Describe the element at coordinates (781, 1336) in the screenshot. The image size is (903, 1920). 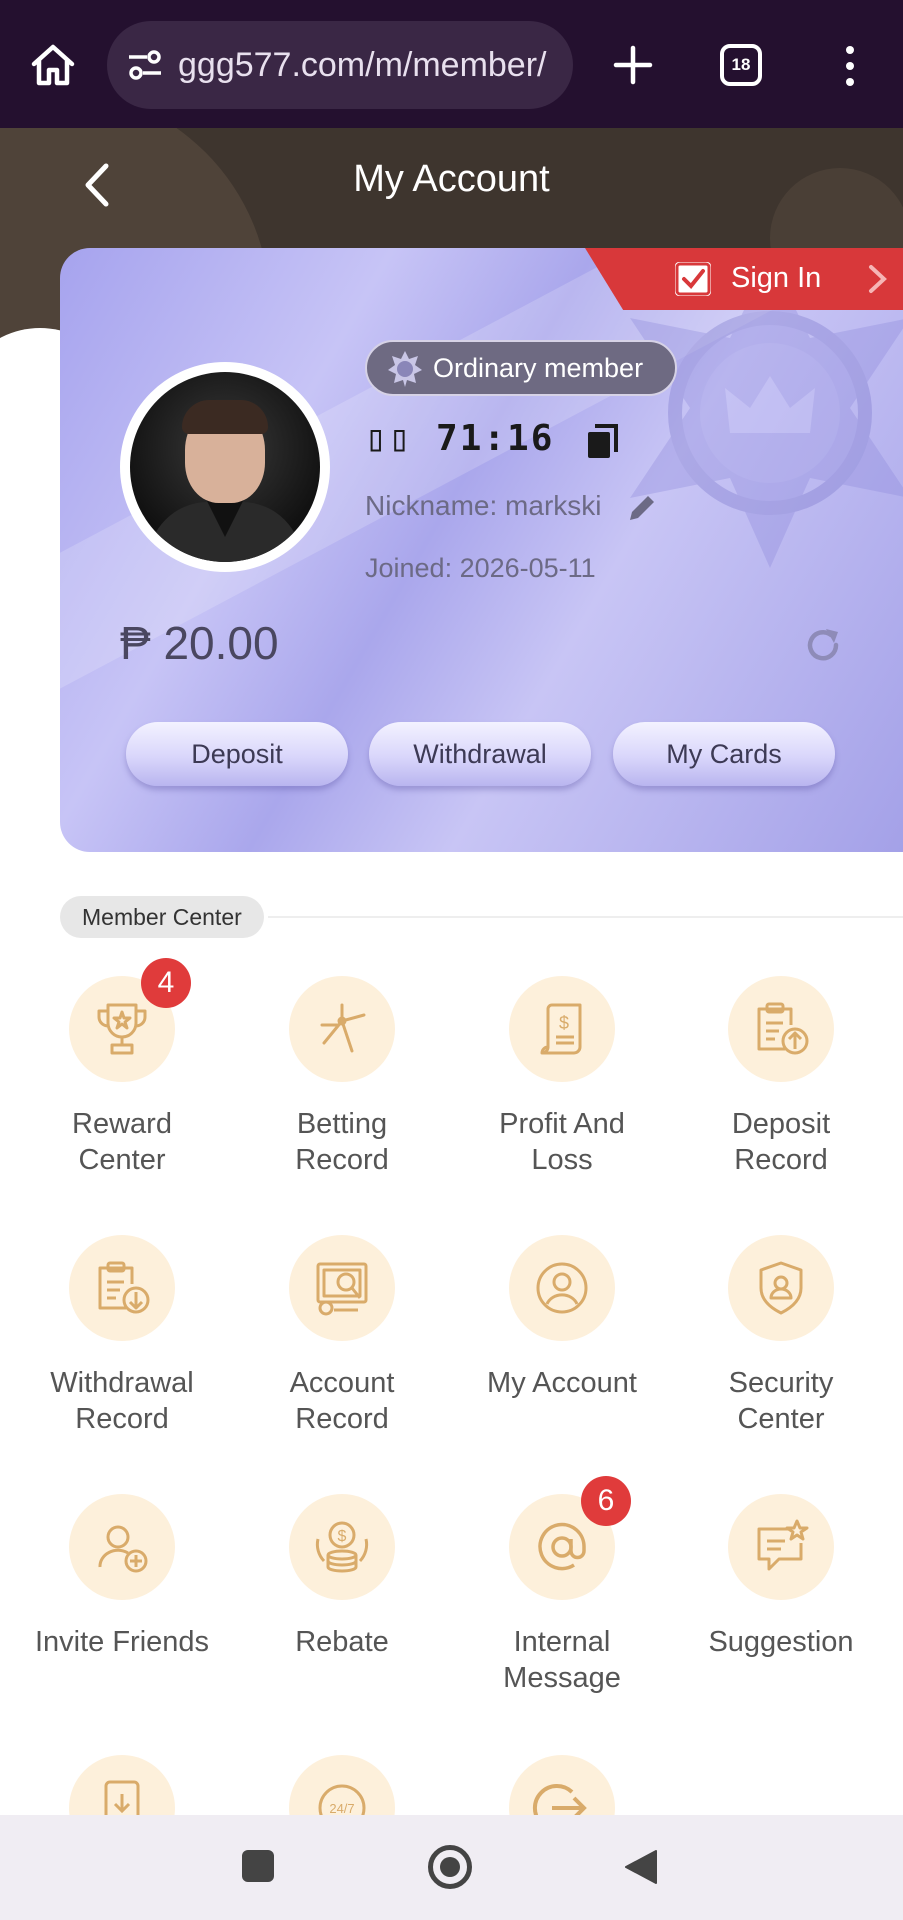
I see `menu-item-security-center: Security Center` at that location.